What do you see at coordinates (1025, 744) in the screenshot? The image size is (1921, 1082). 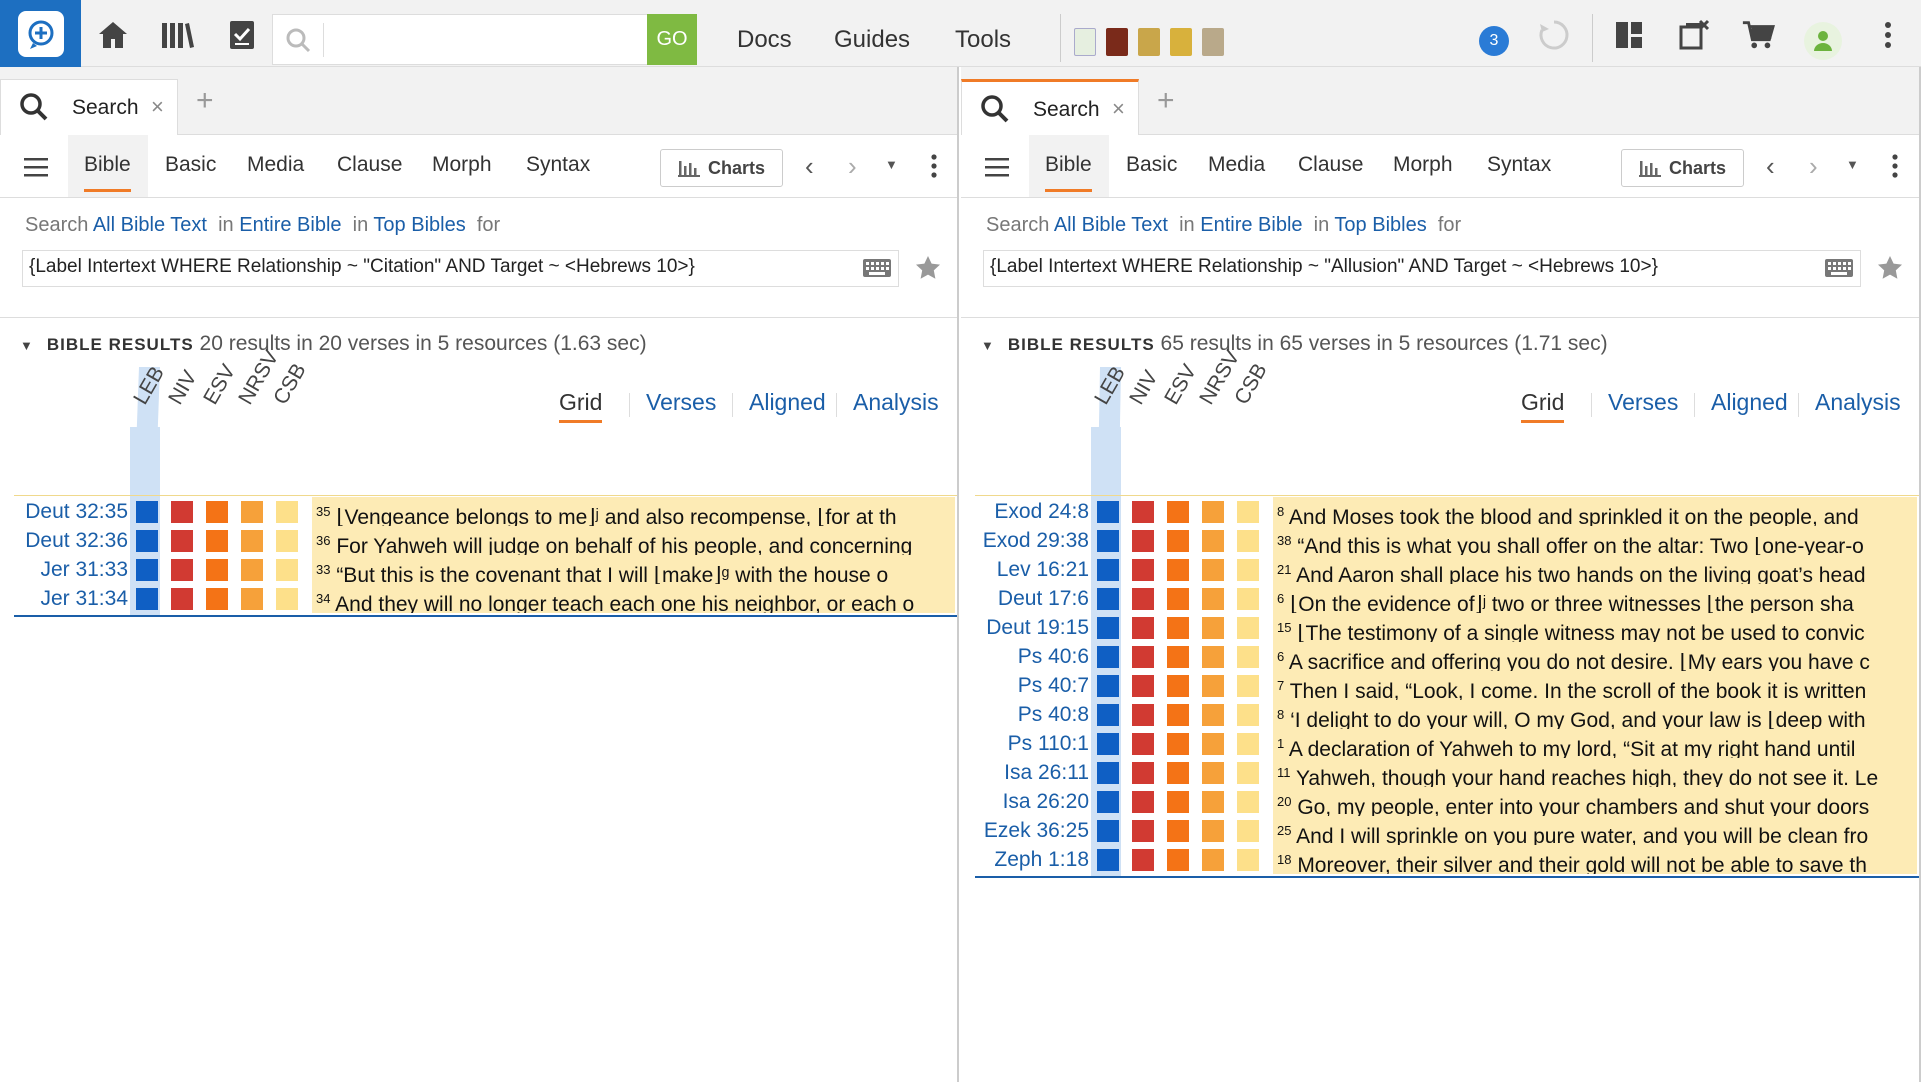 I see `verse-reference-link: Ps 110:1` at bounding box center [1025, 744].